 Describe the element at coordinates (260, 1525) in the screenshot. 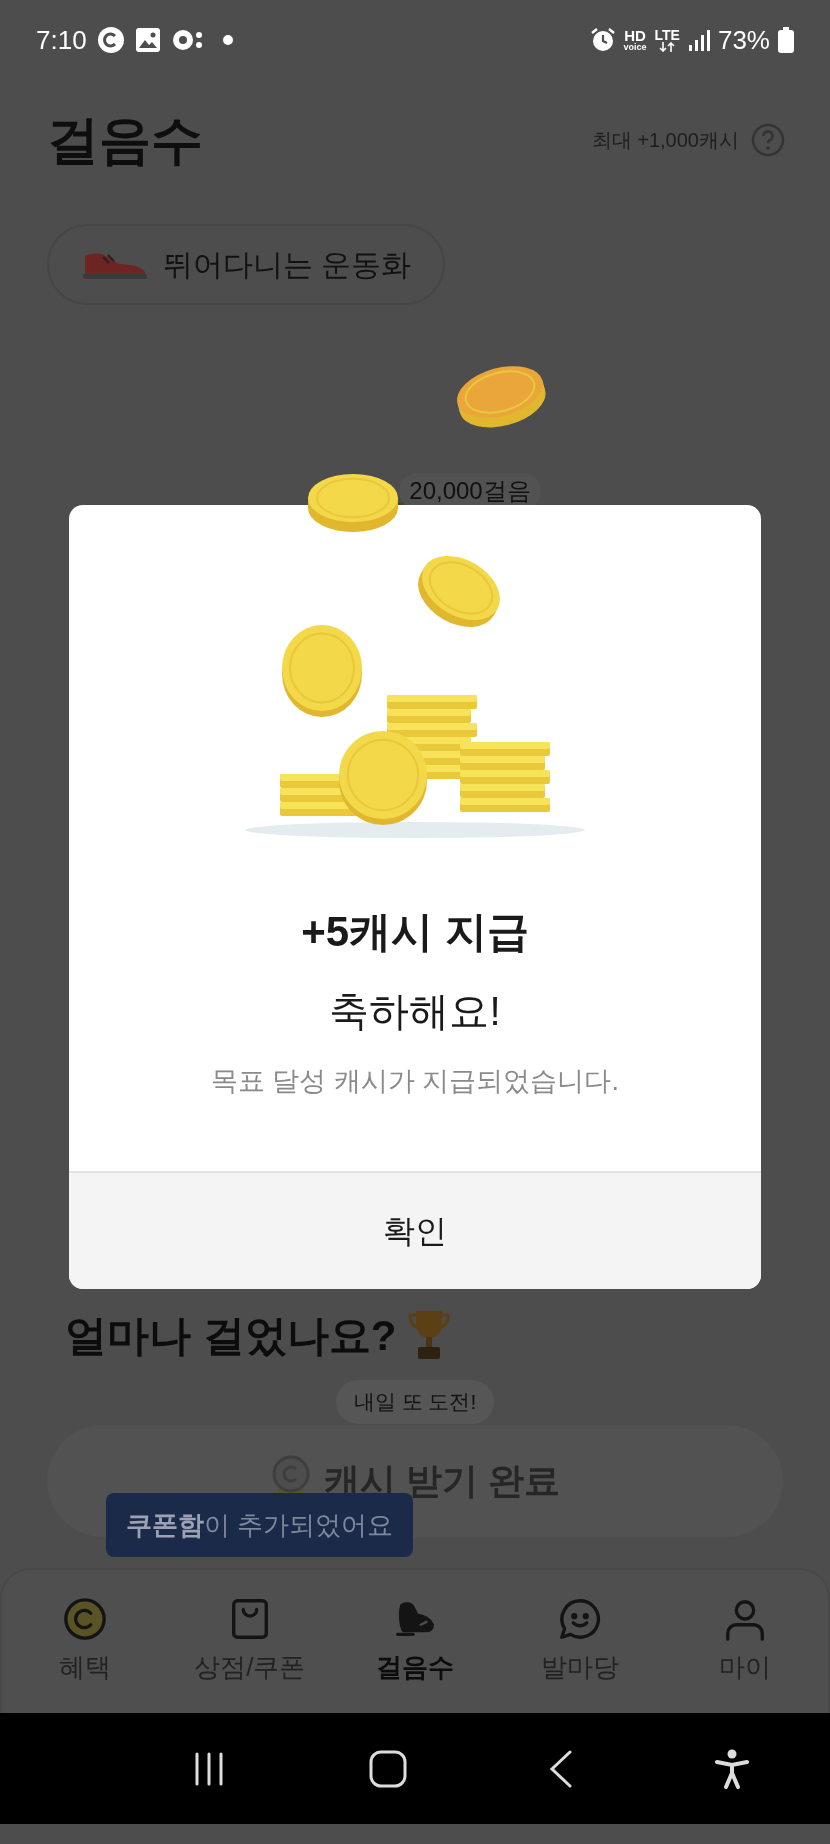

I see `coupon-toast: 쿠폰함이 추가되었어요` at that location.